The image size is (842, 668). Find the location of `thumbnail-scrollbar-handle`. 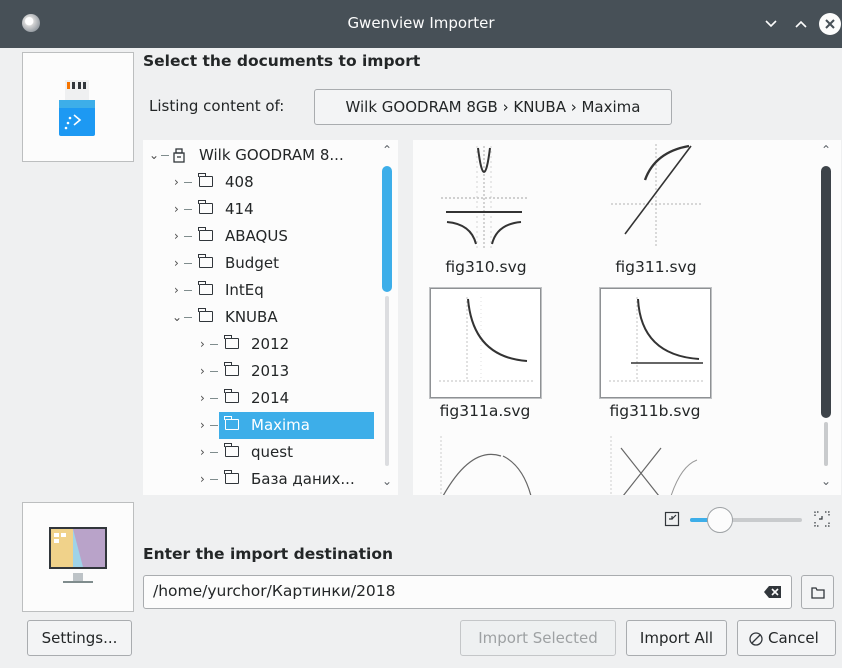

thumbnail-scrollbar-handle is located at coordinates (826, 292).